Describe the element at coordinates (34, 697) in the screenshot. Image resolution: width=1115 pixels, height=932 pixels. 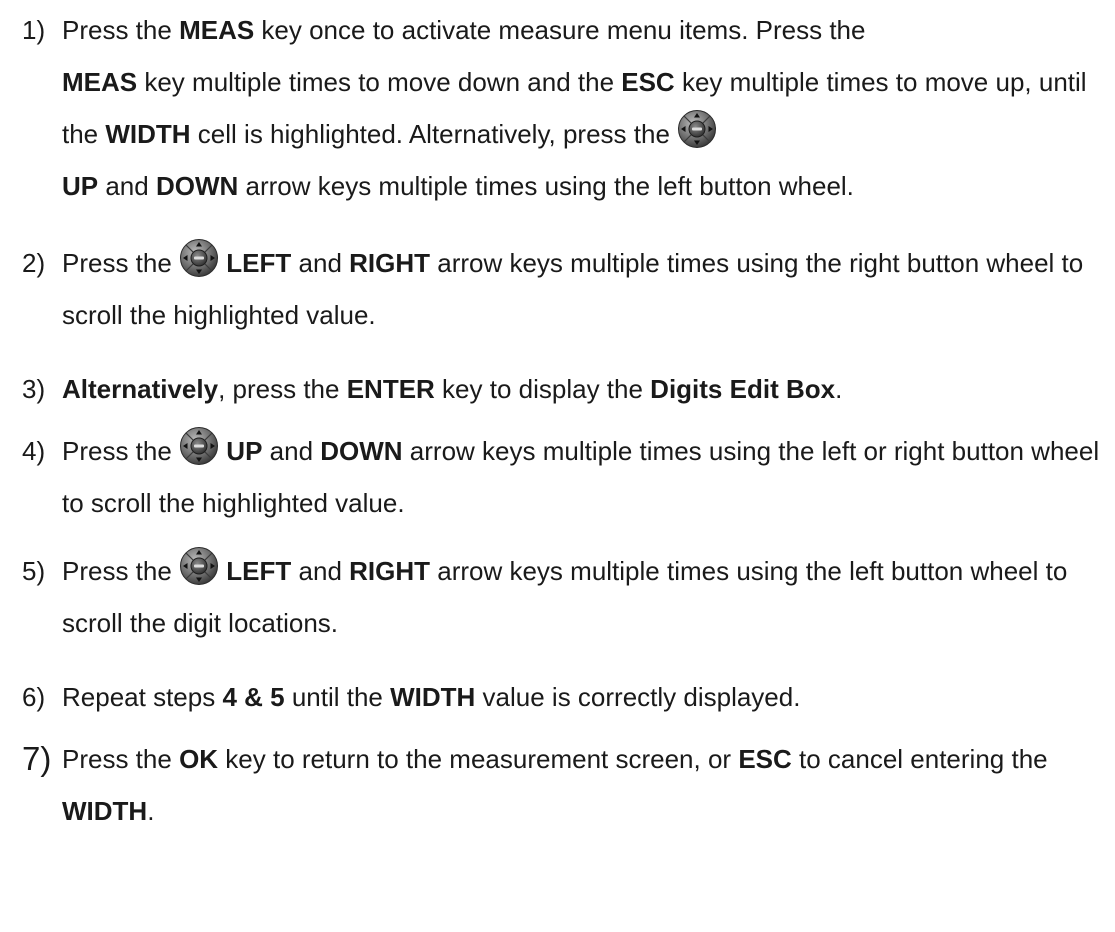
I see `step-number: 6)` at that location.